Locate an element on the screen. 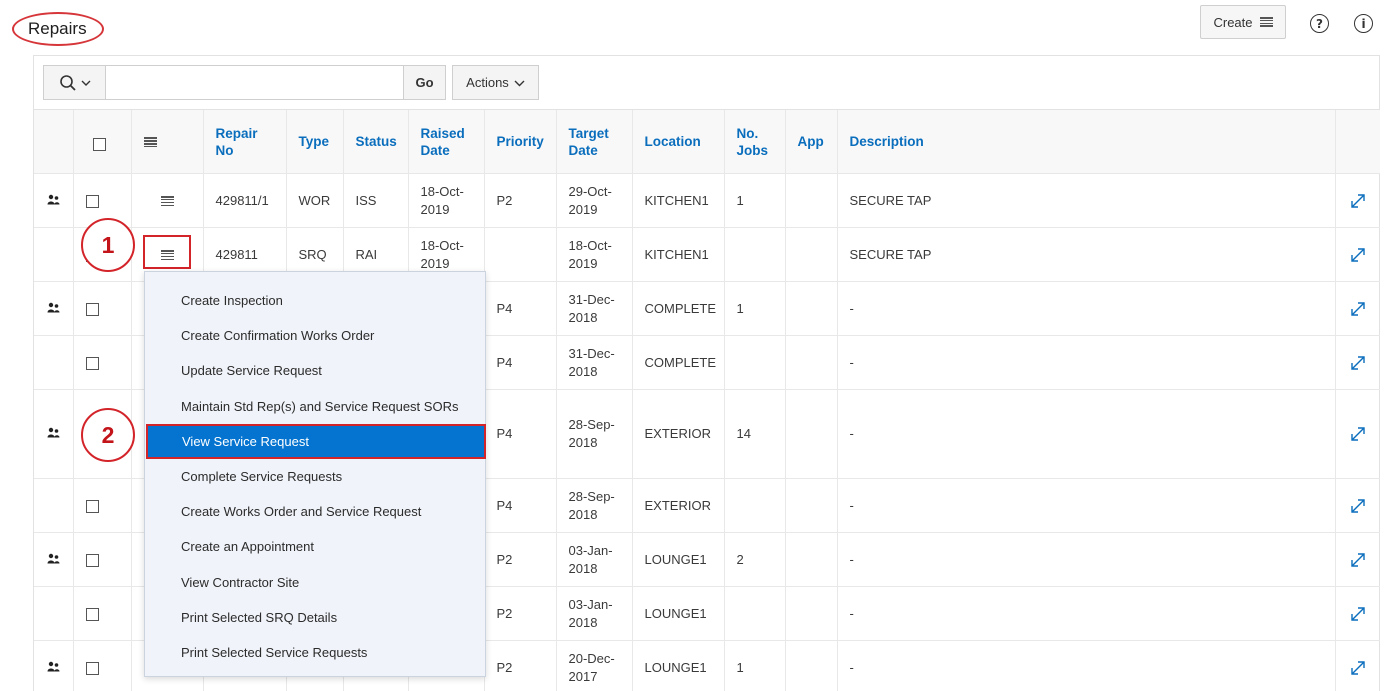 Image resolution: width=1385 pixels, height=691 pixels. menu-icon is located at coordinates (150, 142).